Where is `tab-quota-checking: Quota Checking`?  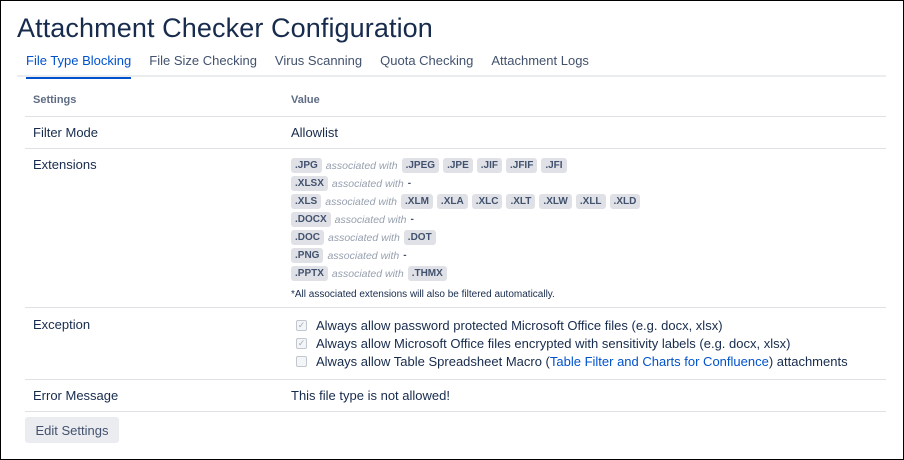
tab-quota-checking: Quota Checking is located at coordinates (426, 64).